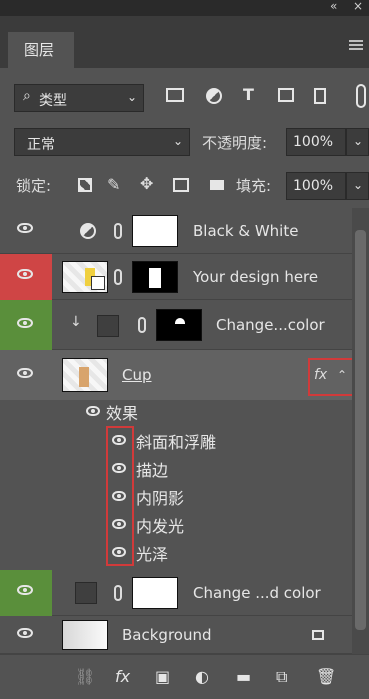 The image size is (369, 699). Describe the element at coordinates (27, 96) in the screenshot. I see `search-icon: ⌕` at that location.